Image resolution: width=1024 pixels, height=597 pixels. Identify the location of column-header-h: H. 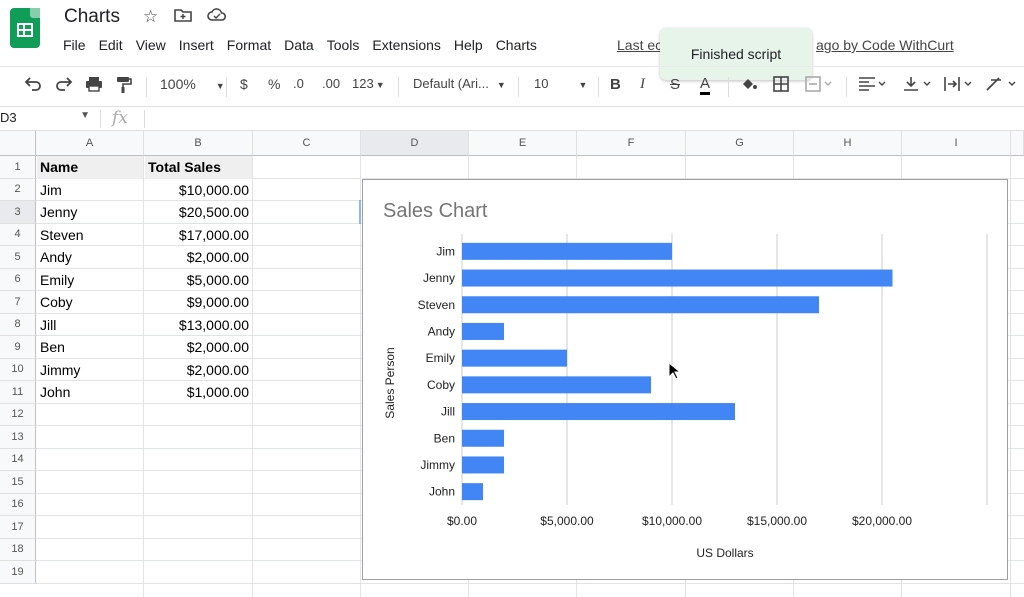
(848, 143).